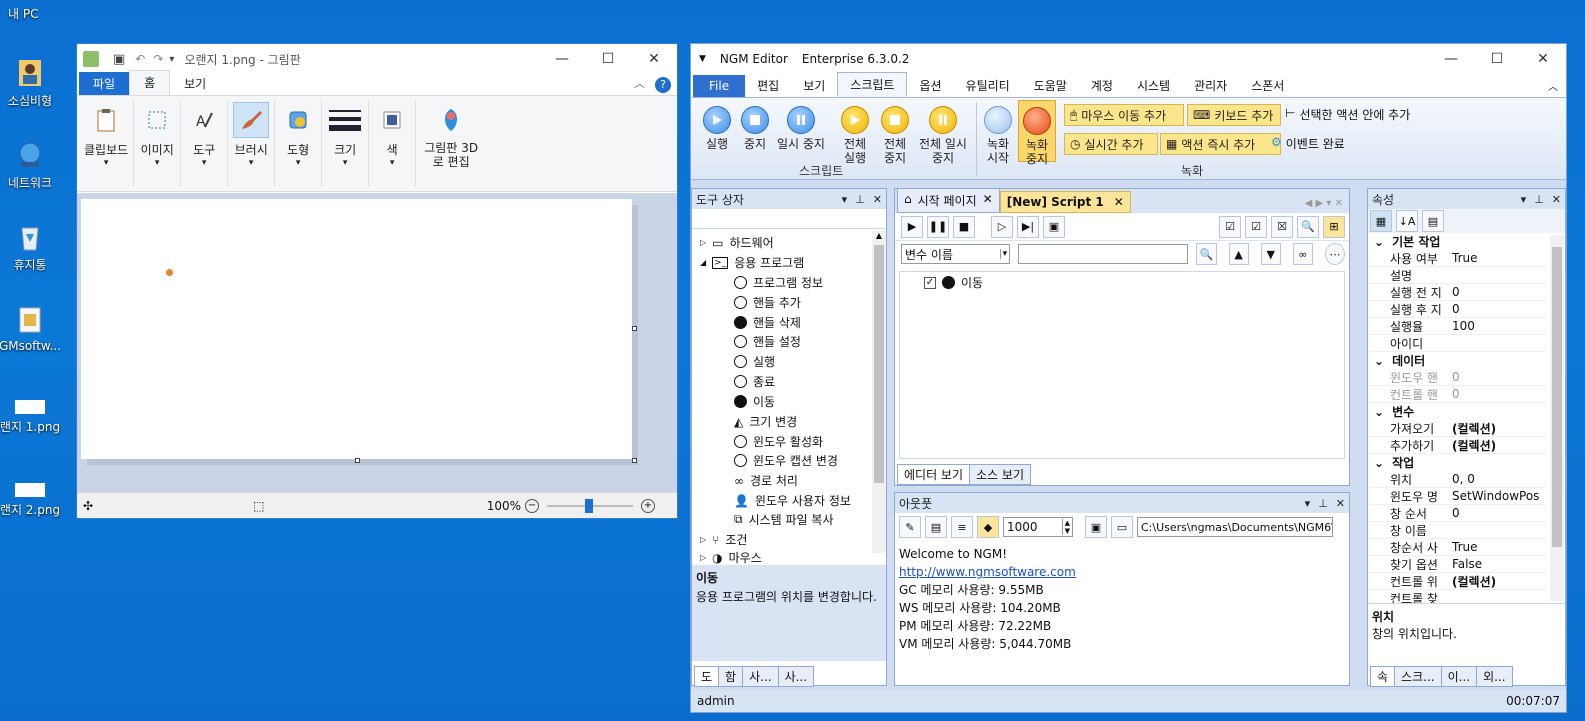 This screenshot has height=721, width=1585. What do you see at coordinates (731, 557) in the screenshot?
I see `tree-item-mouse: ▷ ◑ 마우스` at bounding box center [731, 557].